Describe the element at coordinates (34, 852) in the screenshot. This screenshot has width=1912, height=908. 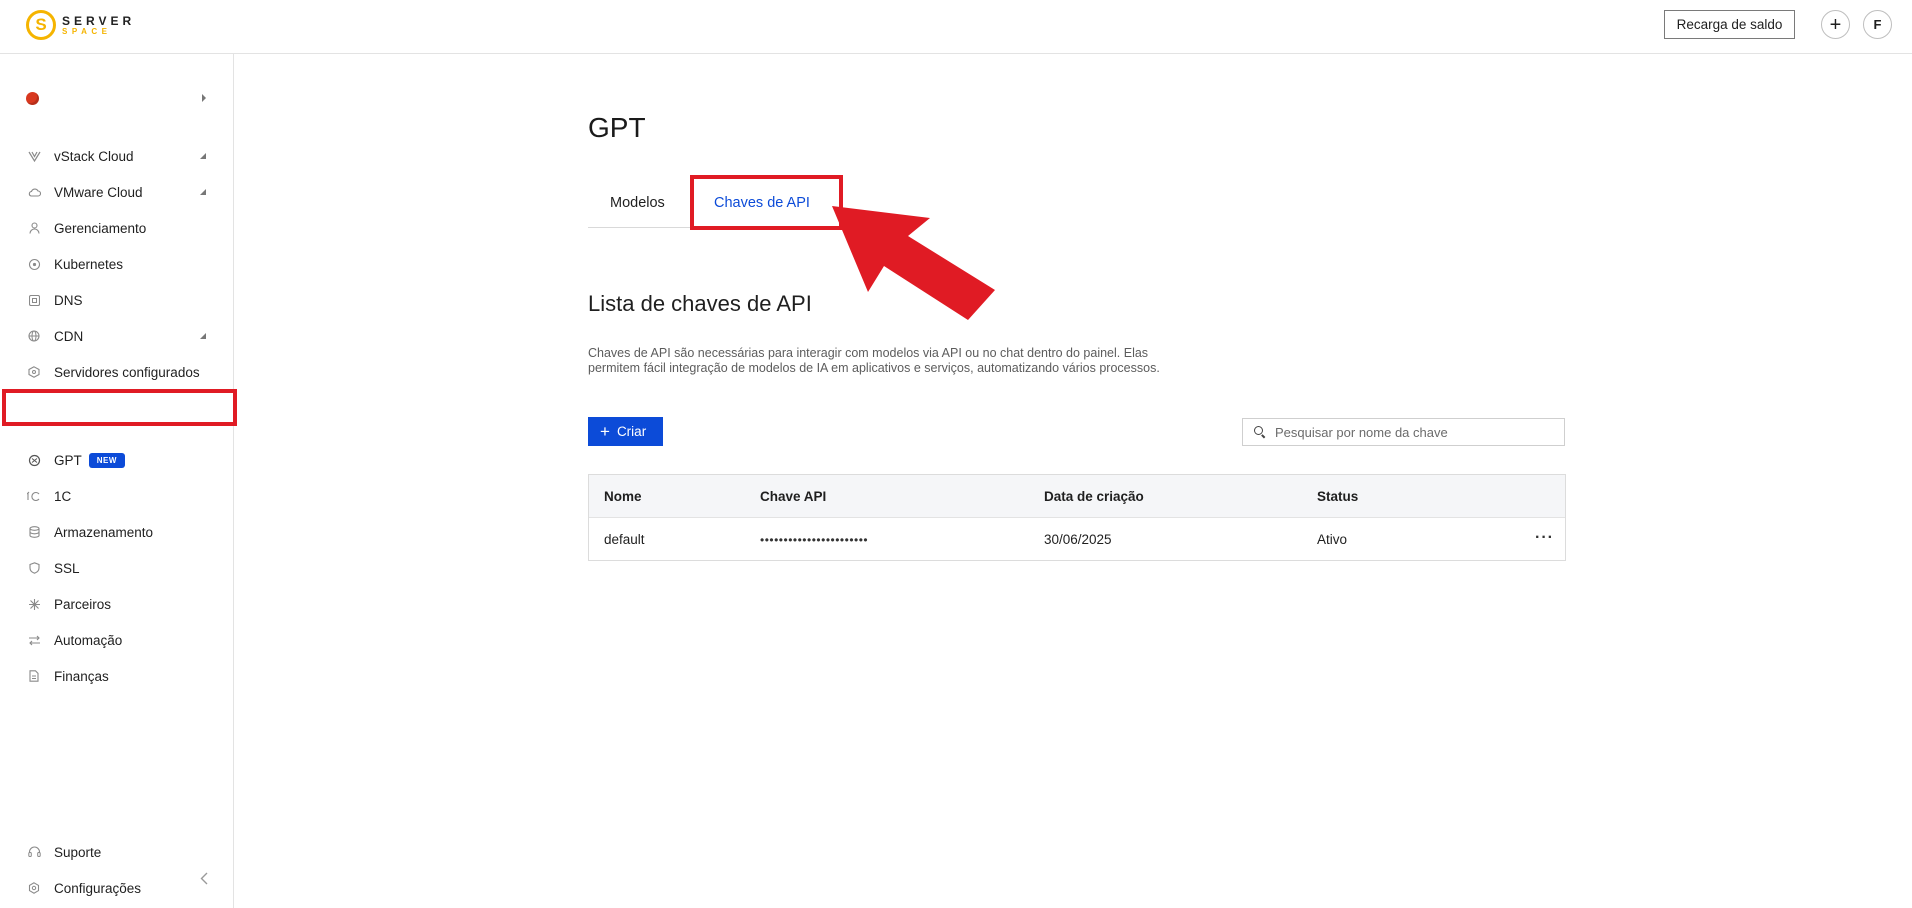
I see `headset-icon` at that location.